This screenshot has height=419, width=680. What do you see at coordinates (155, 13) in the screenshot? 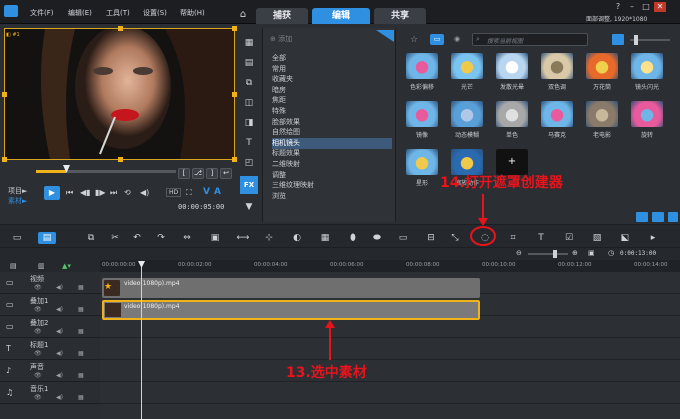
I see `menu-settings: 设置(S)` at bounding box center [155, 13].